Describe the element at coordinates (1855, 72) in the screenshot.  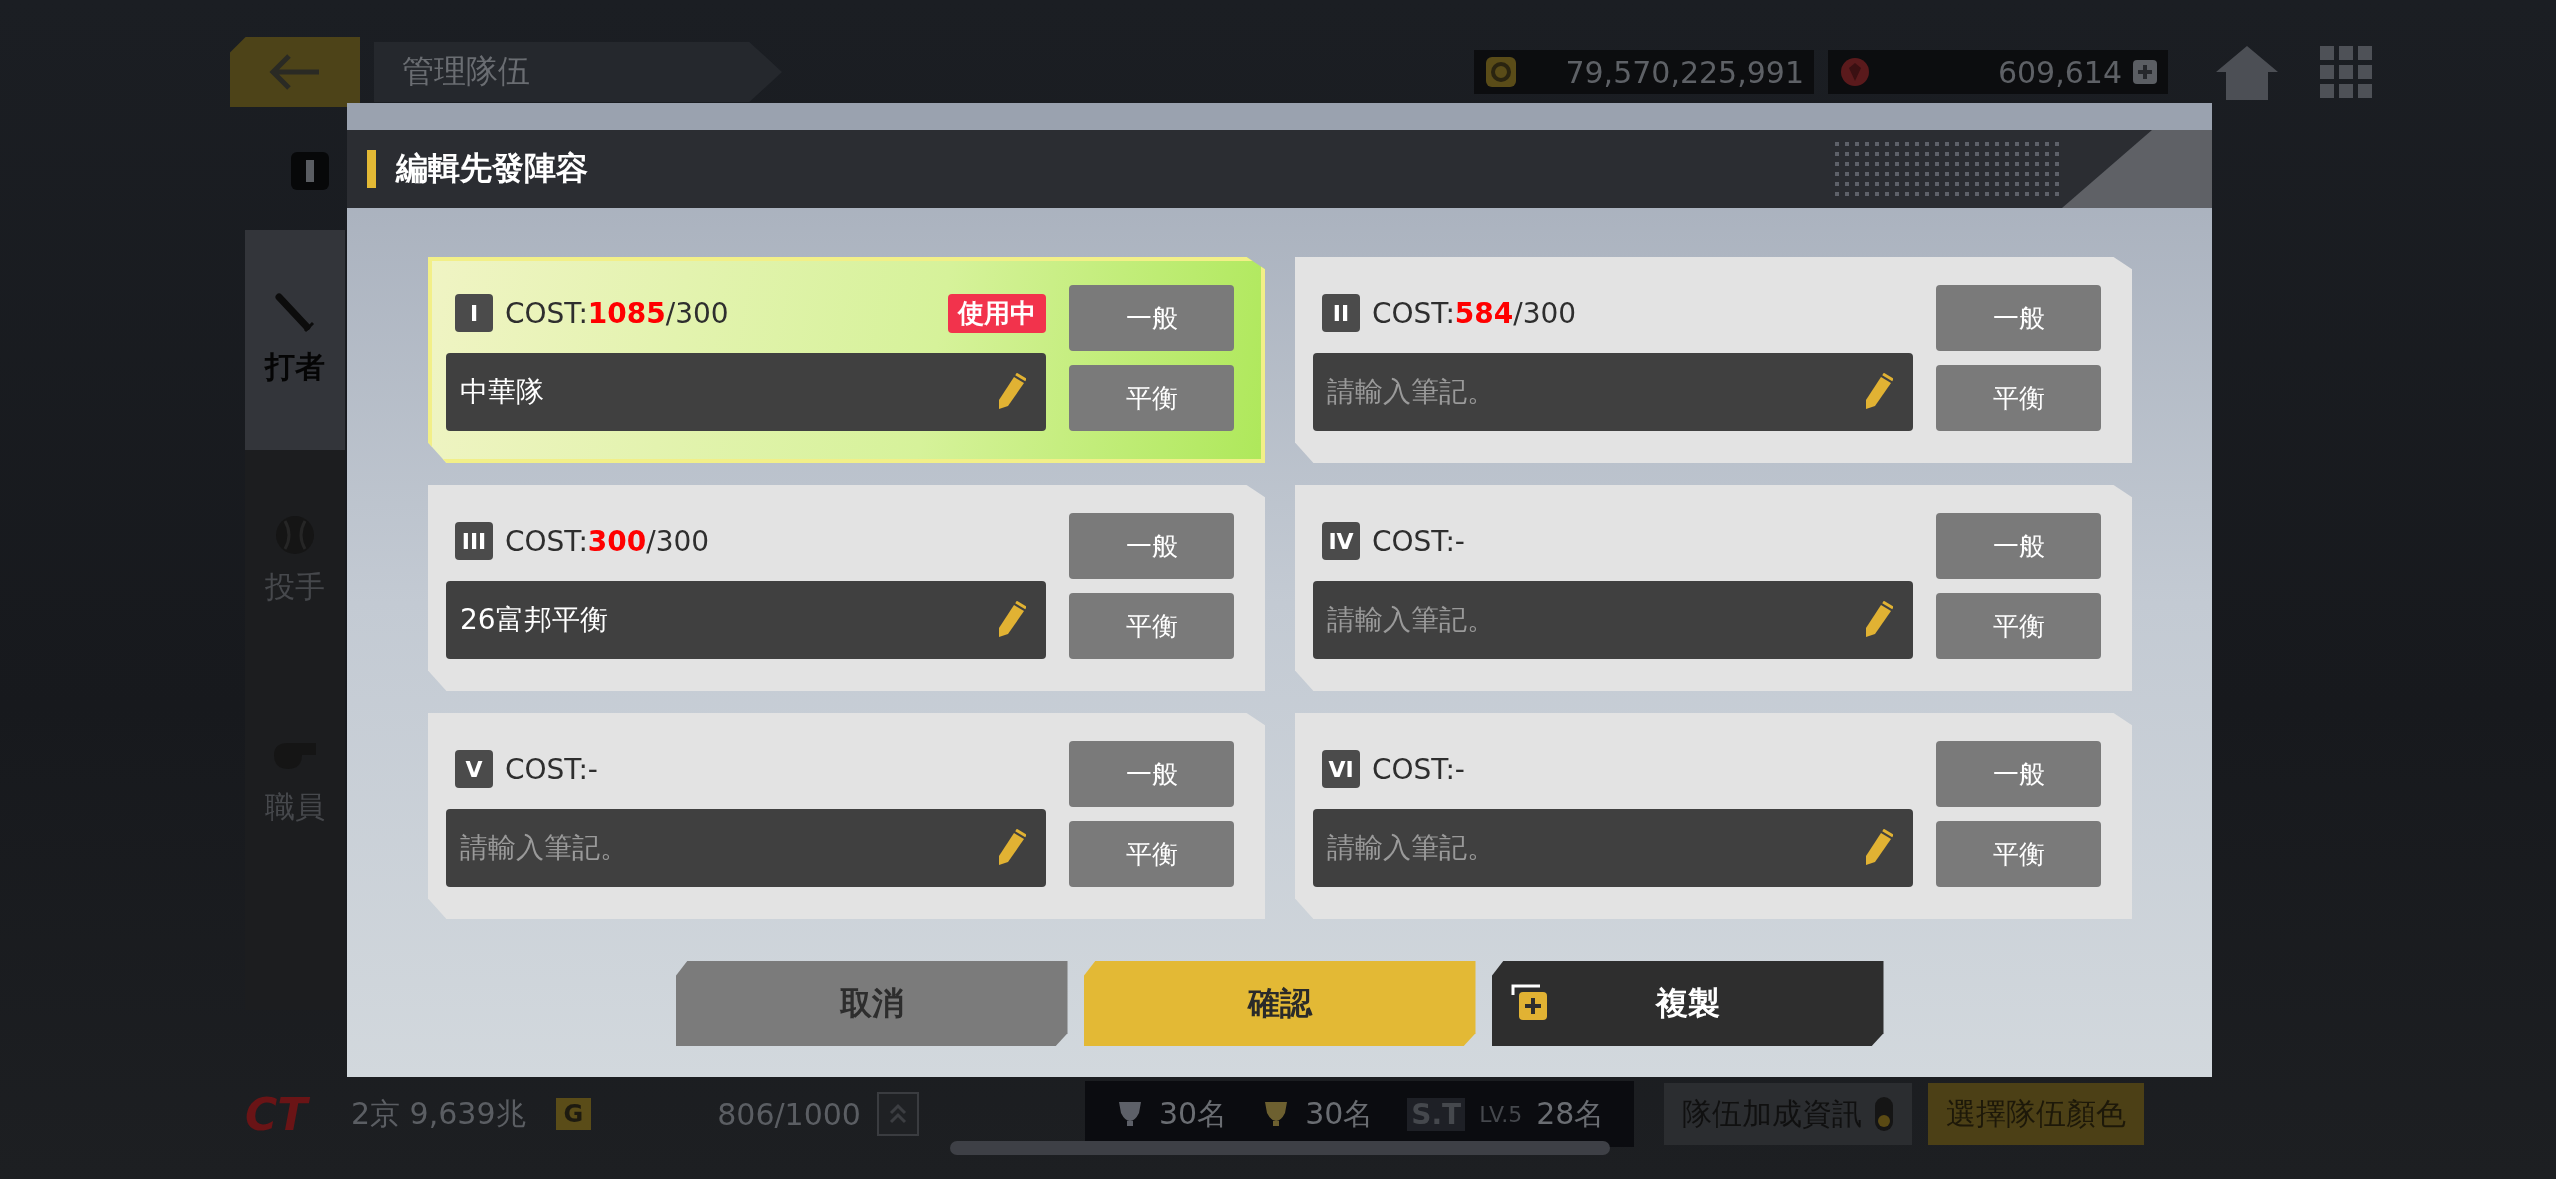
I see `gem-icon` at that location.